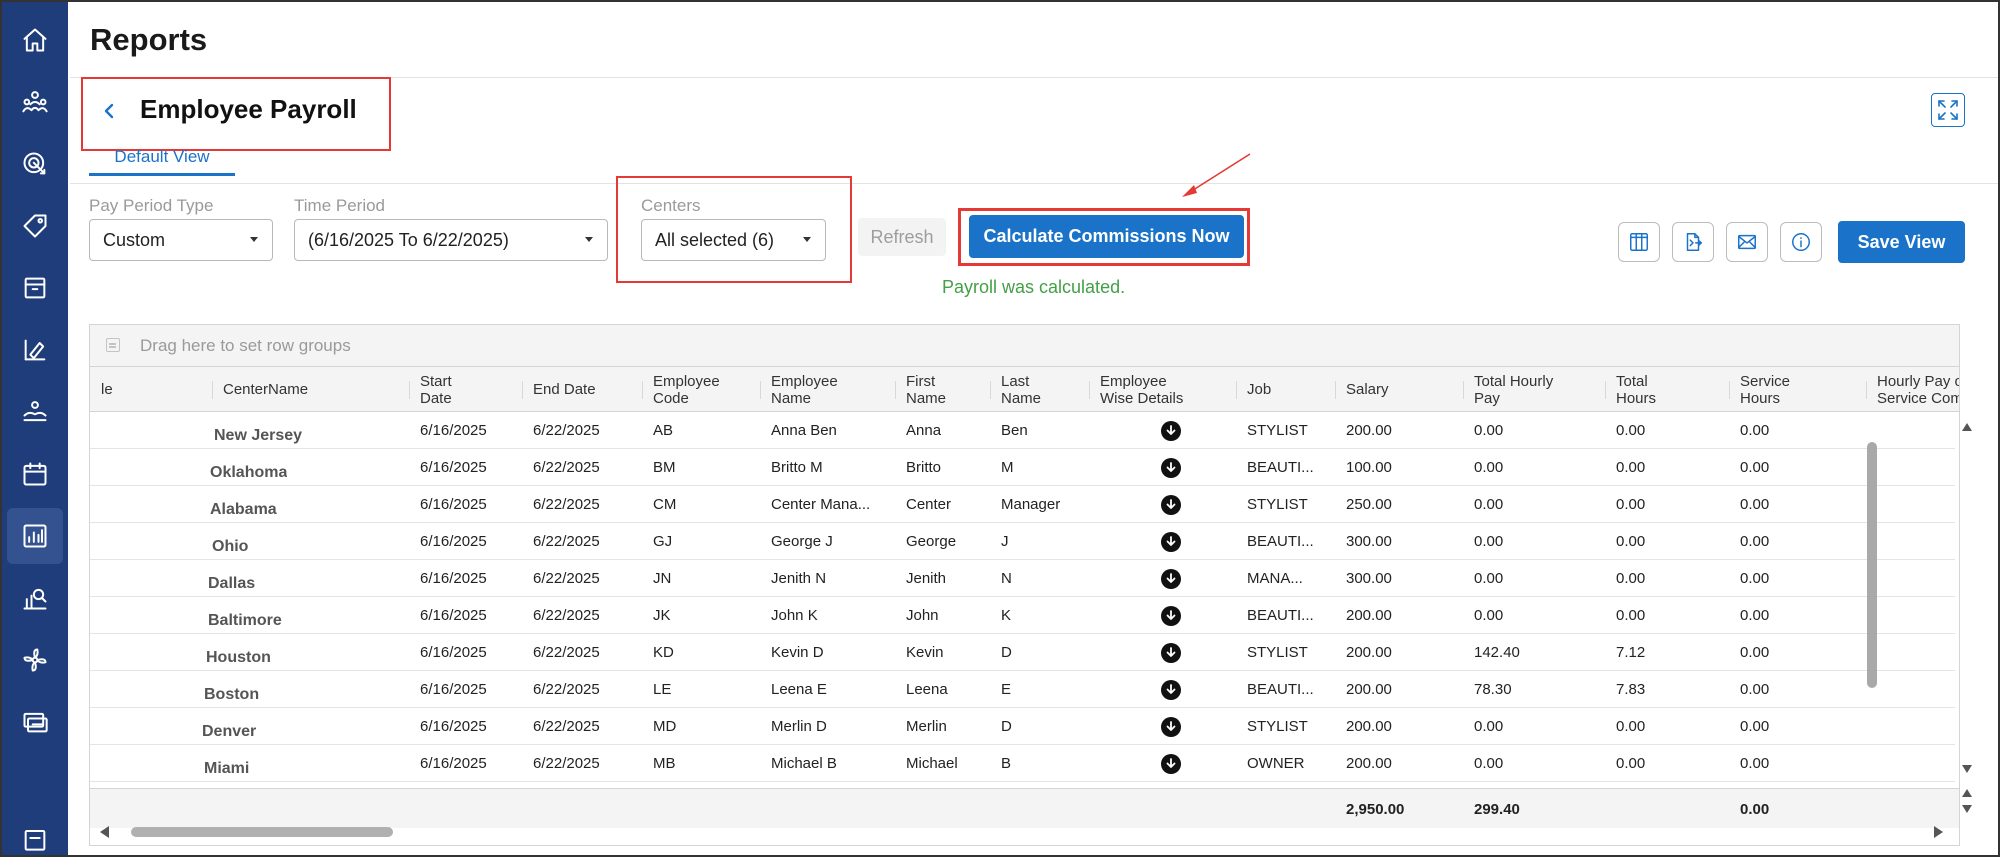  I want to click on cell-salary: 200.00, so click(1369, 652).